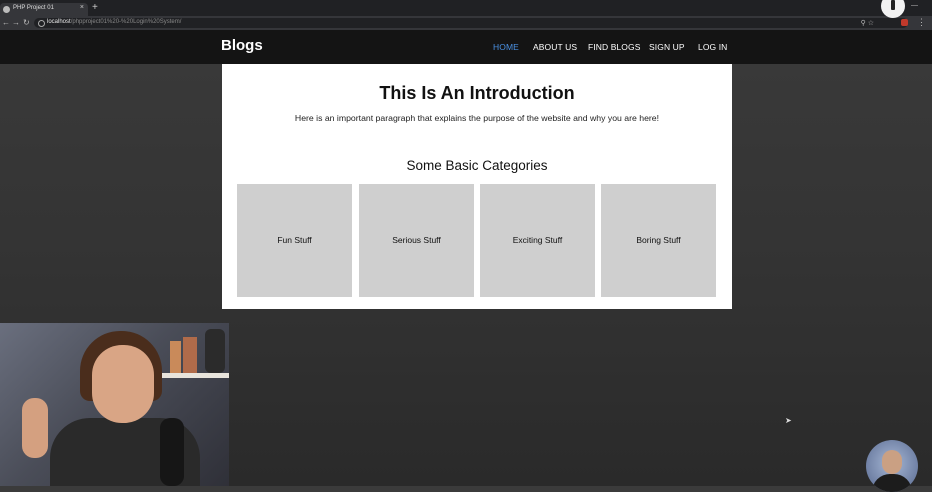 The height and width of the screenshot is (492, 932). What do you see at coordinates (6, 22) in the screenshot?
I see `back-arrow-icon: ←` at bounding box center [6, 22].